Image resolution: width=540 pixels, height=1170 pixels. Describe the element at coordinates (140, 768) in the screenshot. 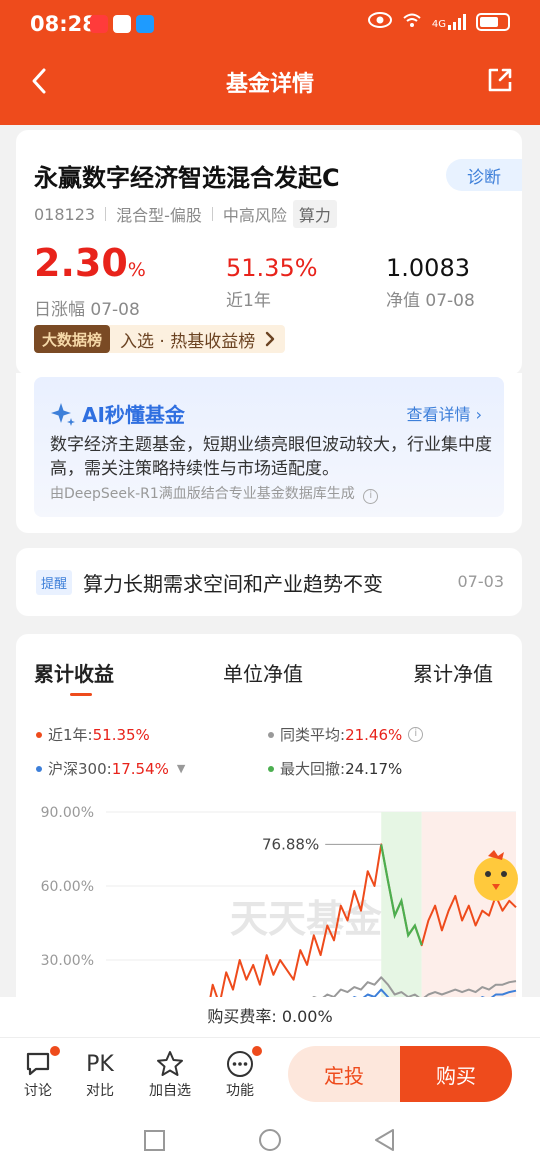

I see `legend-value: 17.54%` at that location.